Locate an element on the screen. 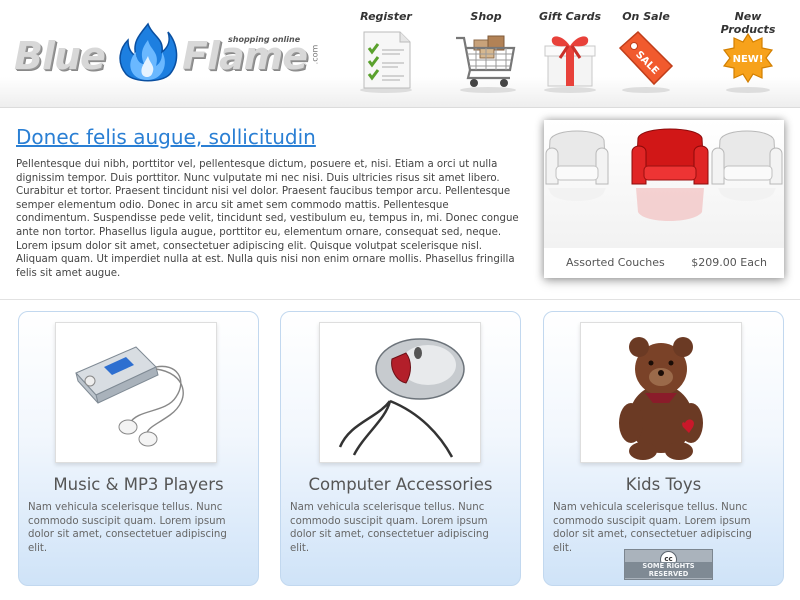 The height and width of the screenshot is (600, 800). section-divider is located at coordinates (400, 299).